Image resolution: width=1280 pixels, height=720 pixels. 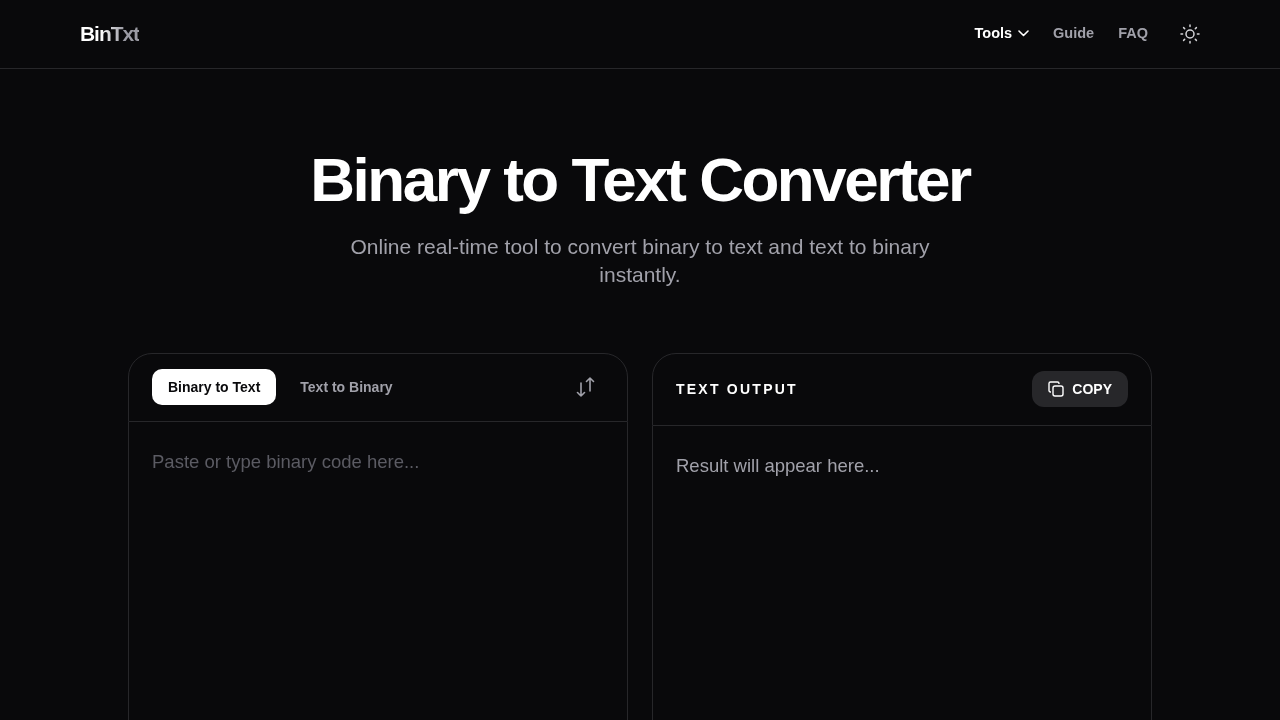 What do you see at coordinates (1056, 389) in the screenshot?
I see `copy-icon` at bounding box center [1056, 389].